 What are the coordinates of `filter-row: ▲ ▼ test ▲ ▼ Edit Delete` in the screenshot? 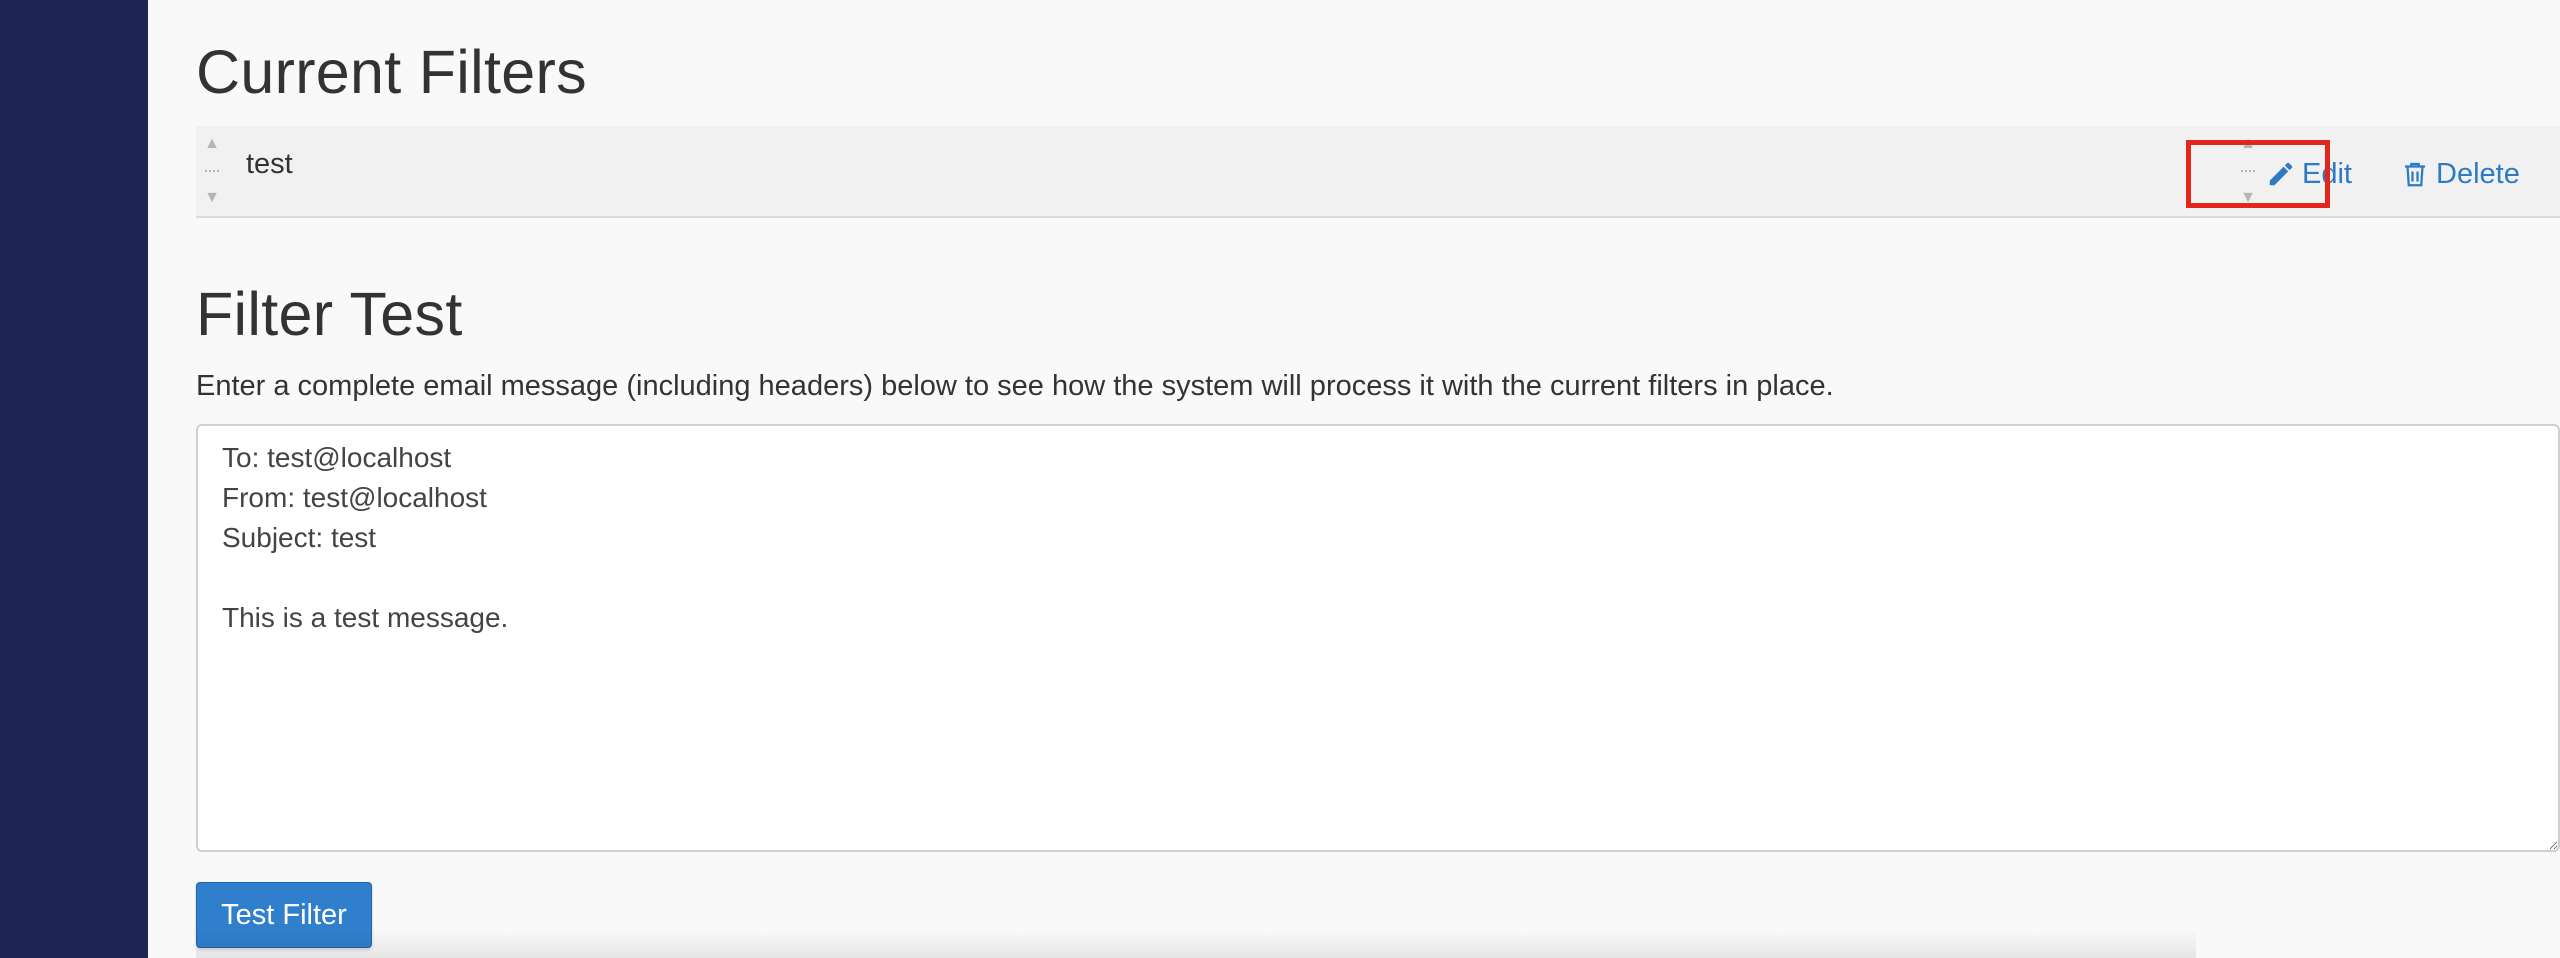 It's located at (1378, 172).